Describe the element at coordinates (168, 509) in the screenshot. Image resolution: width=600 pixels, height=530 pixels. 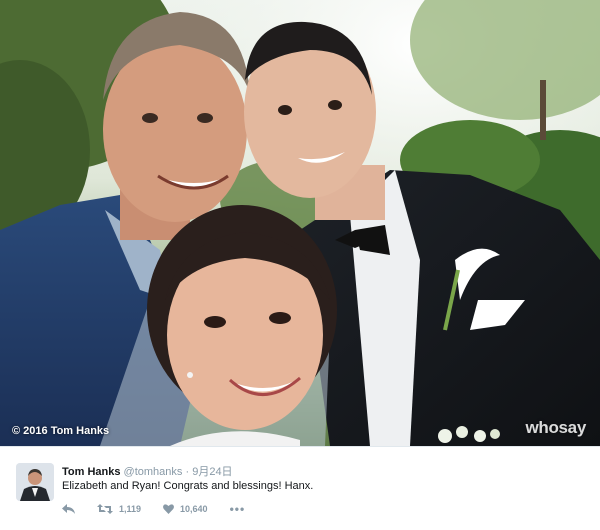
I see `heart-icon` at that location.